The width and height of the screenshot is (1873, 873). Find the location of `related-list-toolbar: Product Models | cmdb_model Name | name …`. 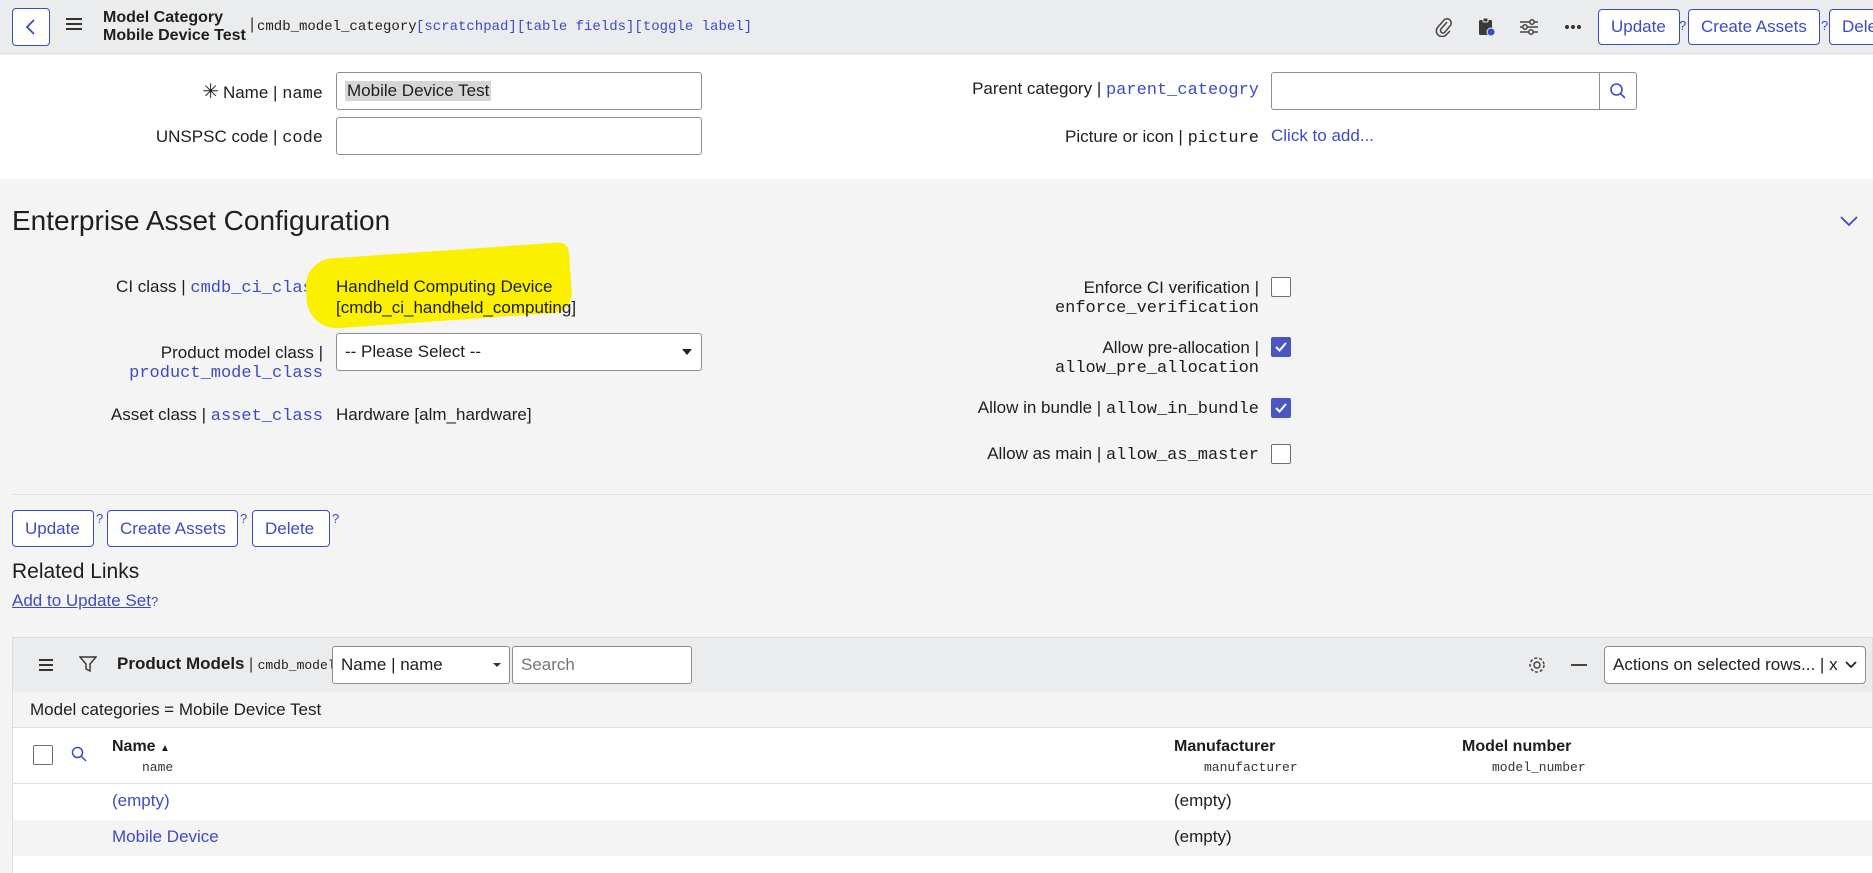

related-list-toolbar: Product Models | cmdb_model Name | name … is located at coordinates (942, 665).